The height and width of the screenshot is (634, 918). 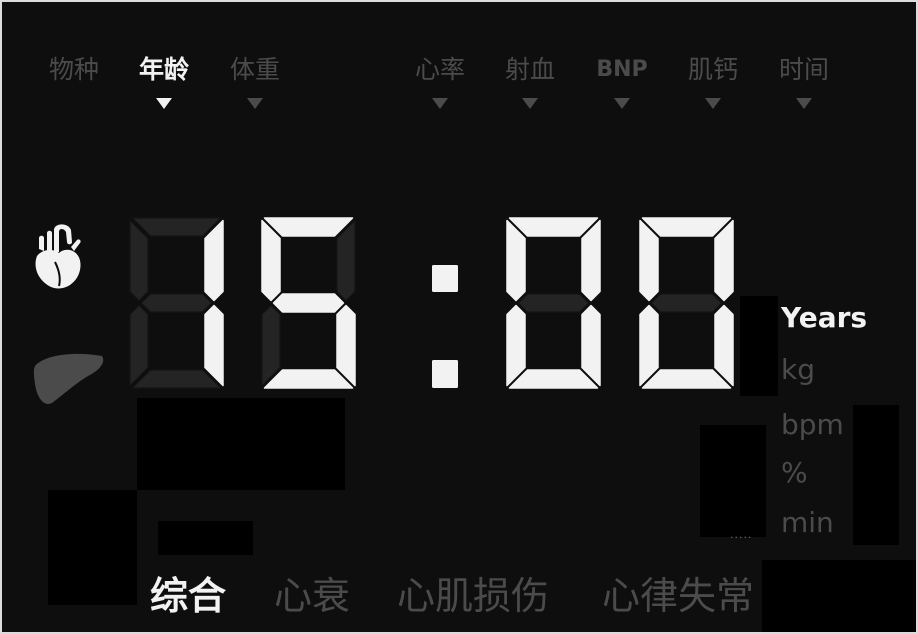 I want to click on digit-4-segment-b, so click(x=724, y=260).